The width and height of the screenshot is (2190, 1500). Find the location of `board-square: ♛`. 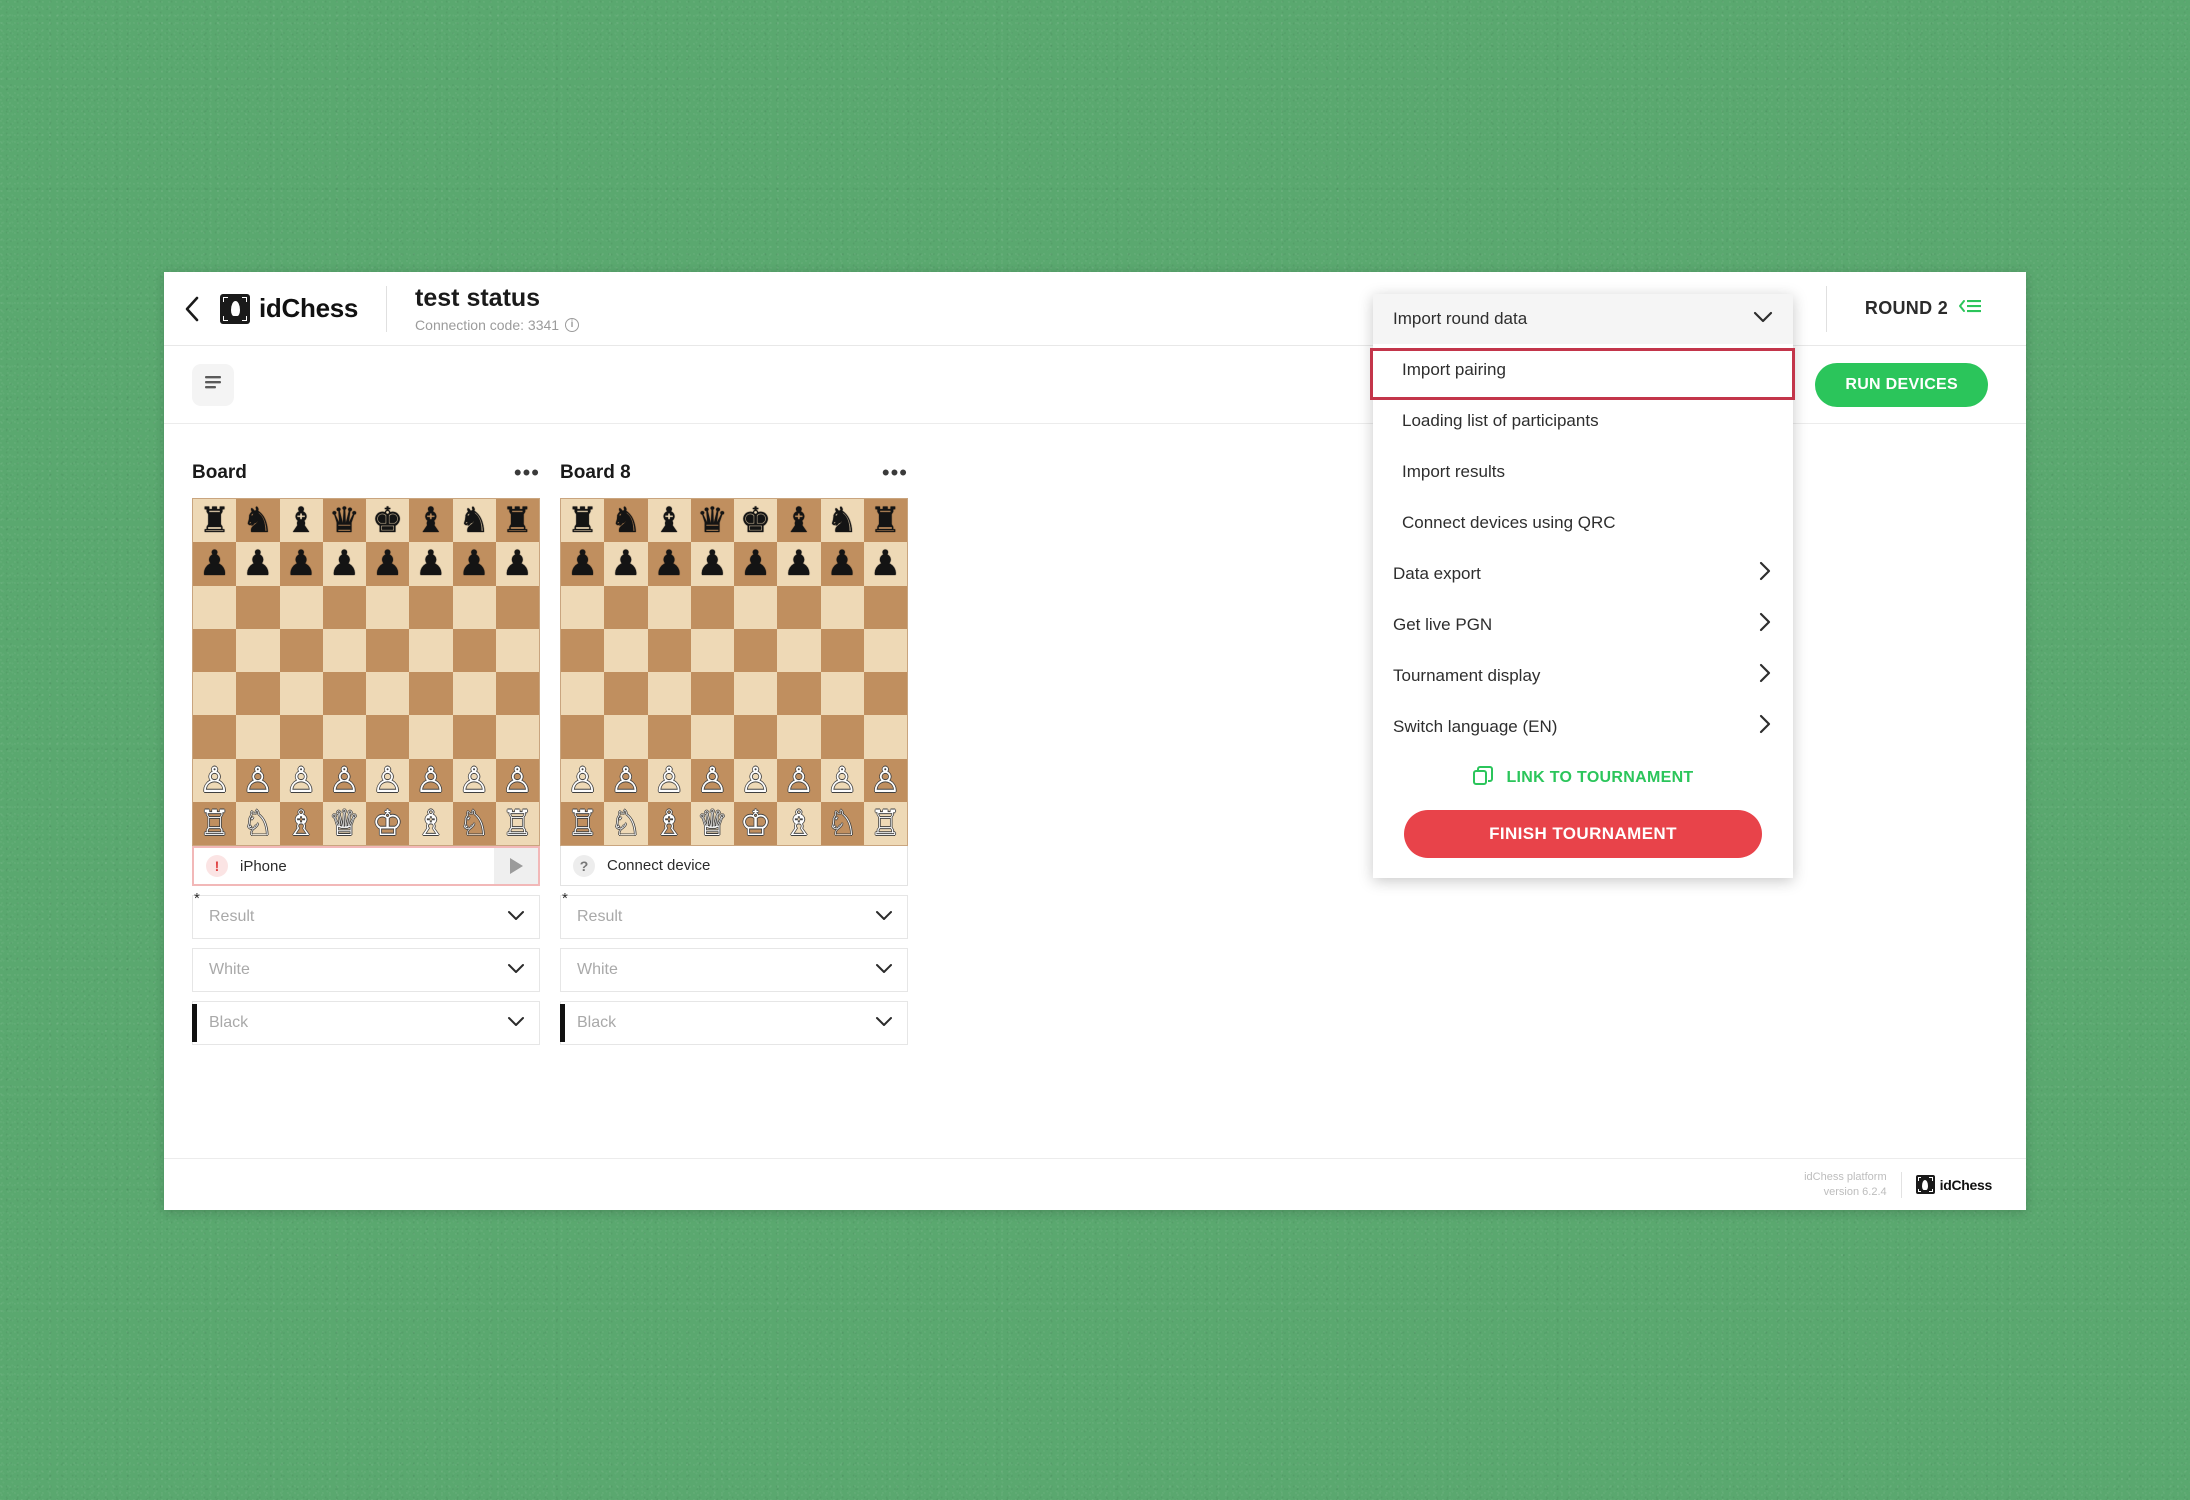

board-square: ♛ is located at coordinates (344, 521).